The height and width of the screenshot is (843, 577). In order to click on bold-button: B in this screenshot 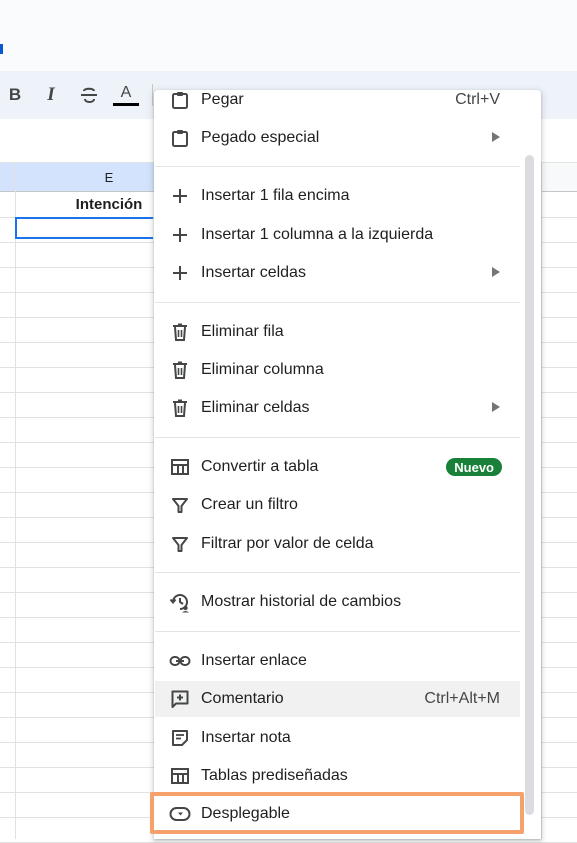, I will do `click(15, 95)`.